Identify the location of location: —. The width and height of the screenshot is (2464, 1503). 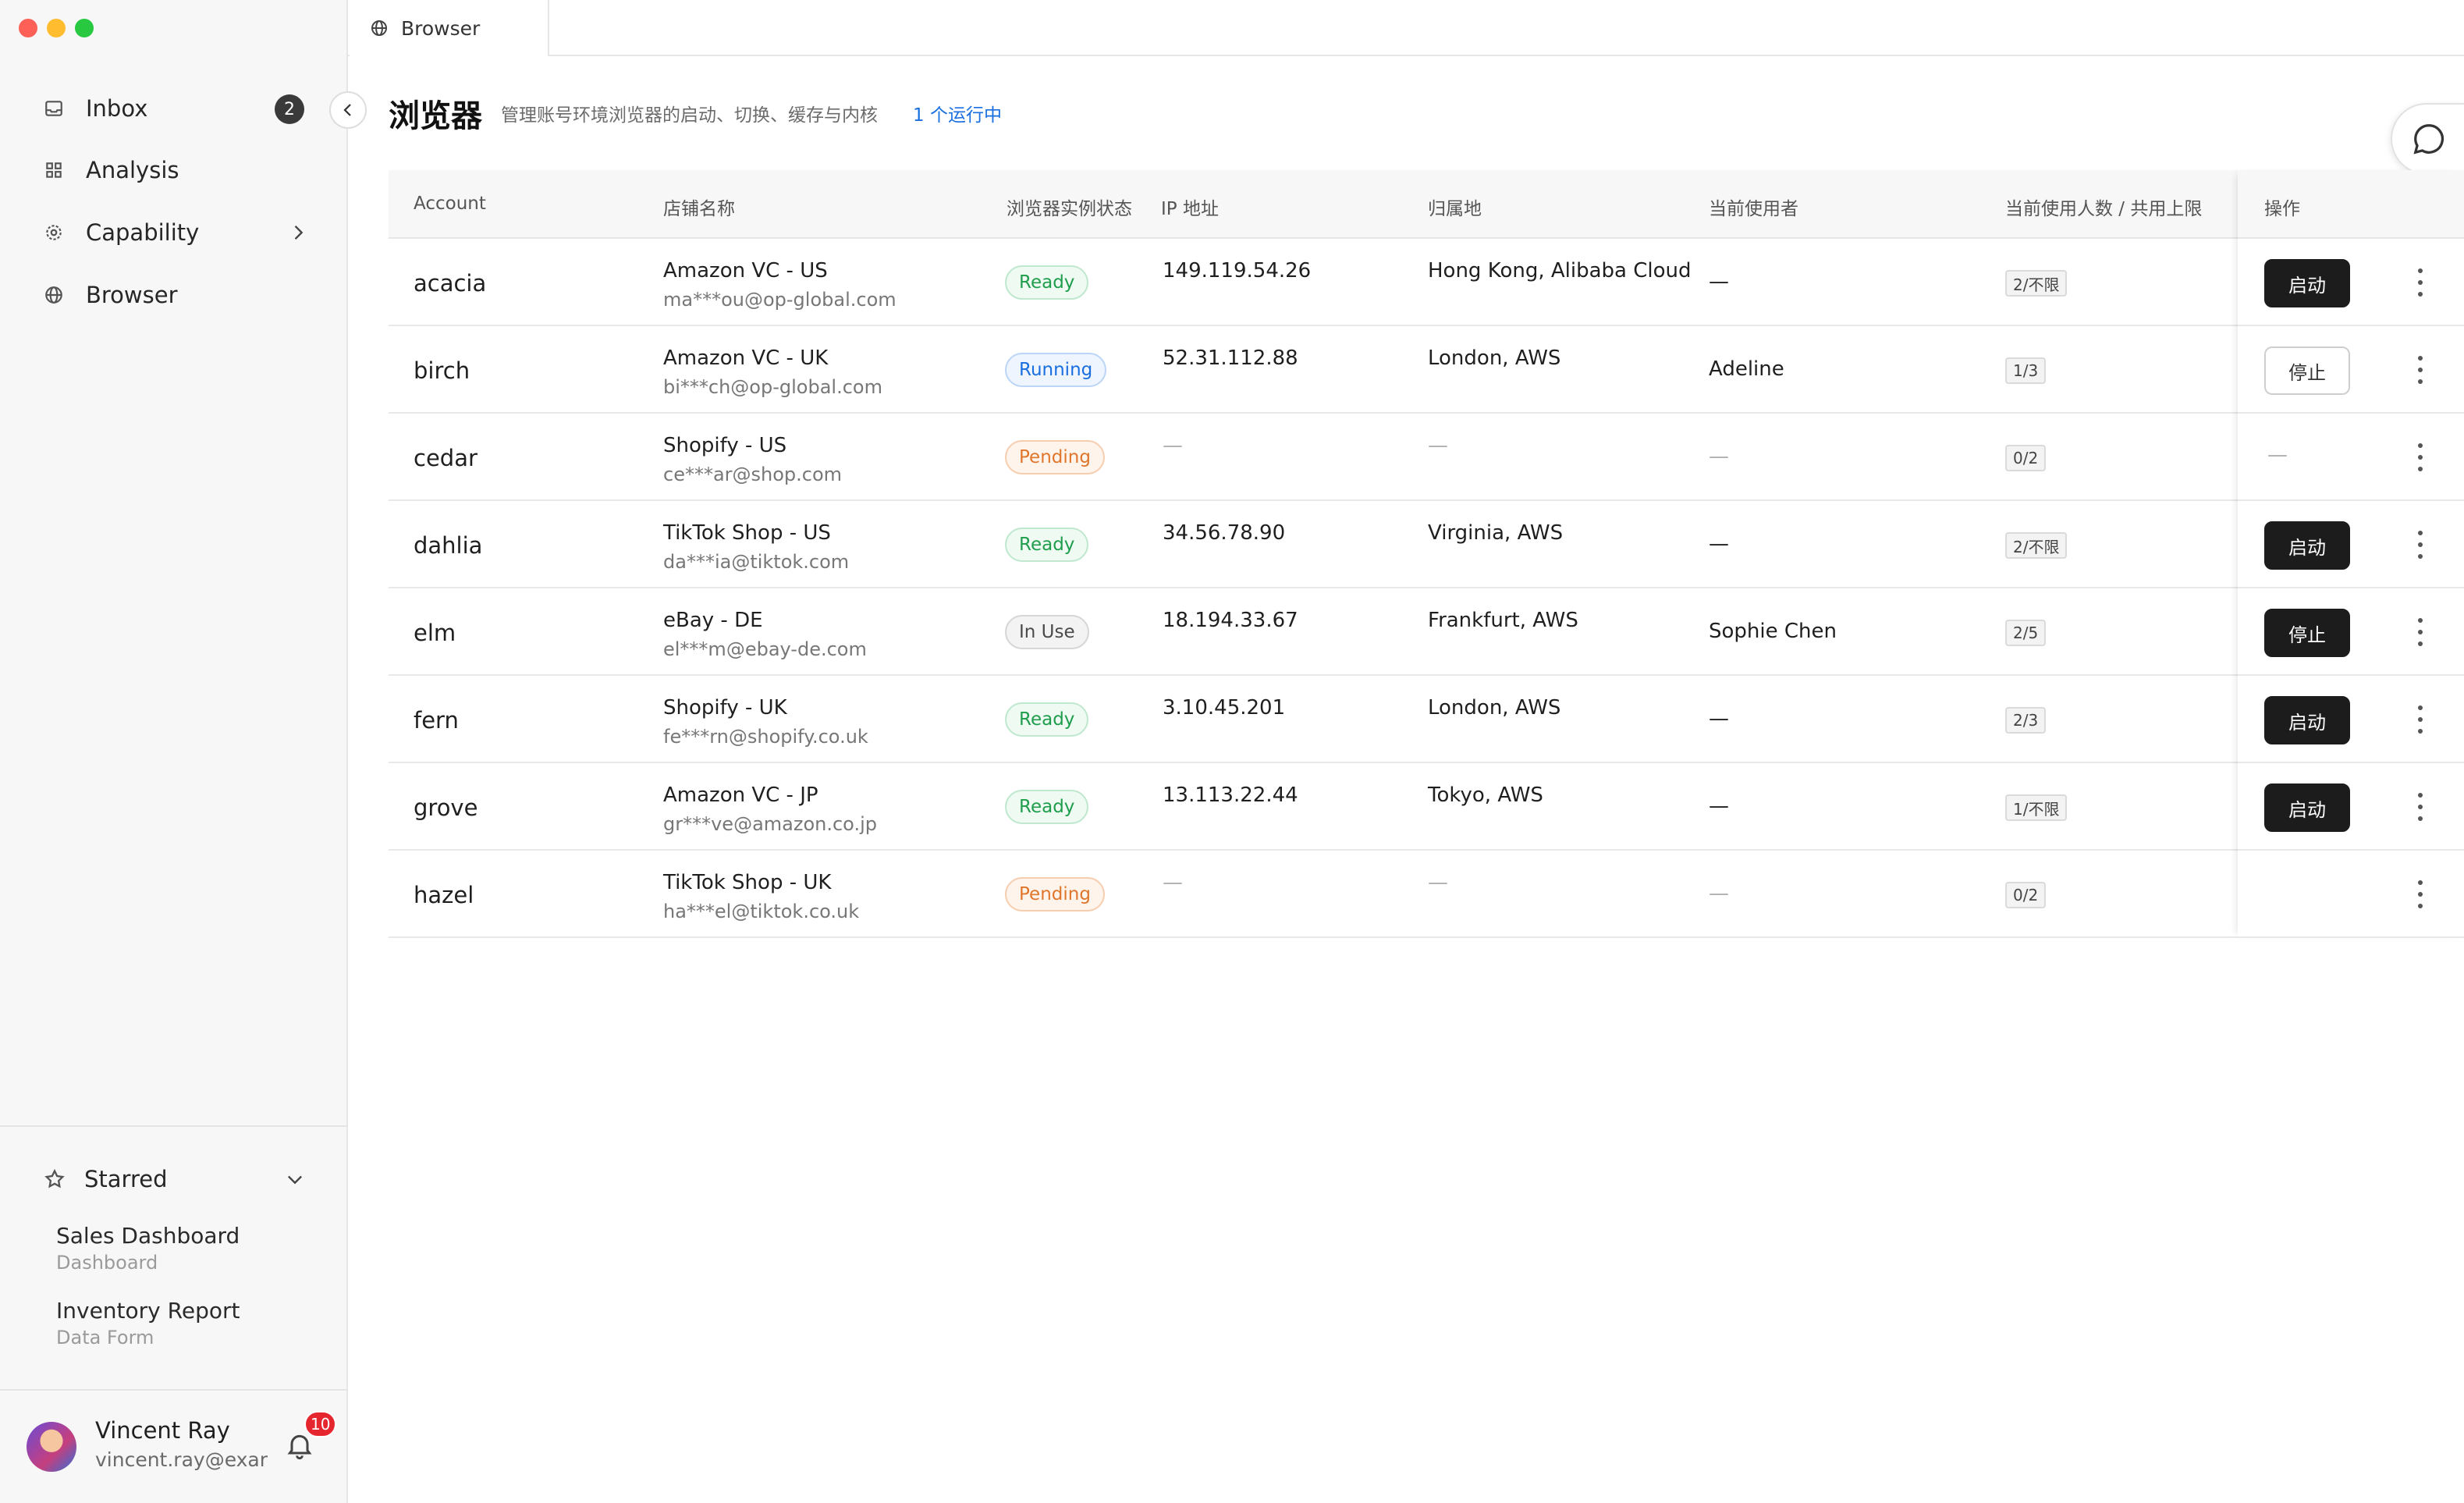
(1438, 883).